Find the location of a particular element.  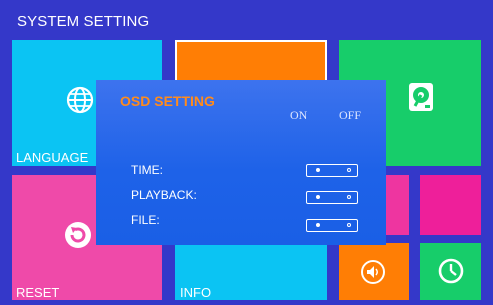

toggle-file is located at coordinates (332, 225).